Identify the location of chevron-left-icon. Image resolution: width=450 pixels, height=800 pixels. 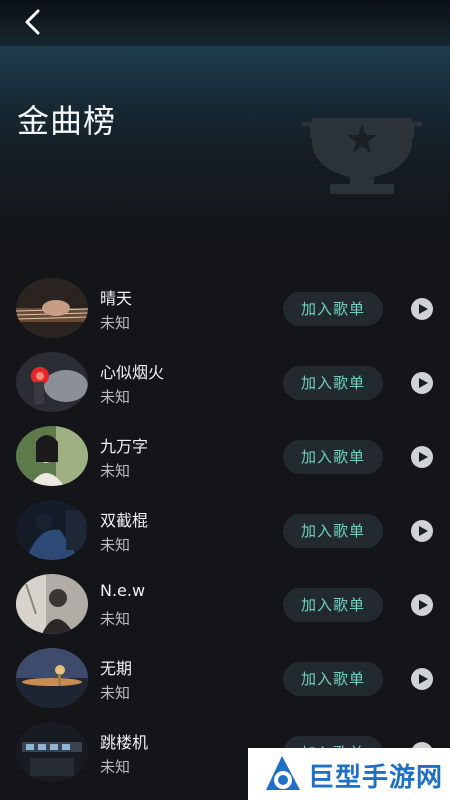
(33, 23).